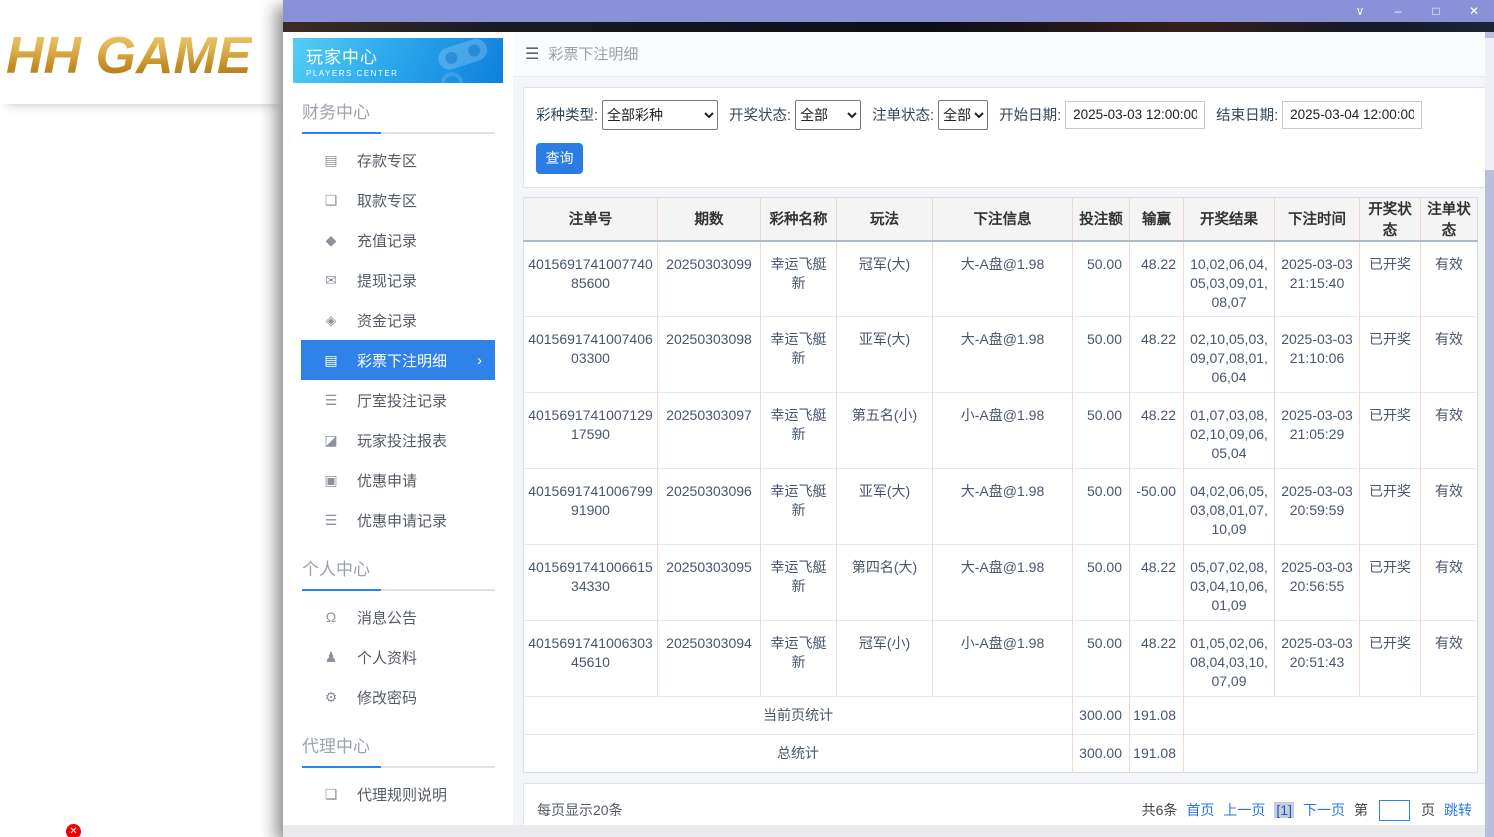 This screenshot has width=1494, height=837. What do you see at coordinates (1489, 434) in the screenshot?
I see `scrollbar` at bounding box center [1489, 434].